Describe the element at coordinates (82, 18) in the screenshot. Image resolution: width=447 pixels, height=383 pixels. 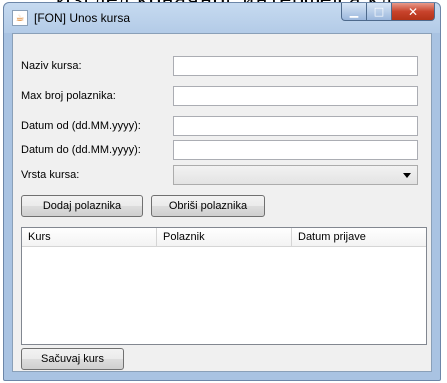
I see `window-title: [FON] Unos kursa` at that location.